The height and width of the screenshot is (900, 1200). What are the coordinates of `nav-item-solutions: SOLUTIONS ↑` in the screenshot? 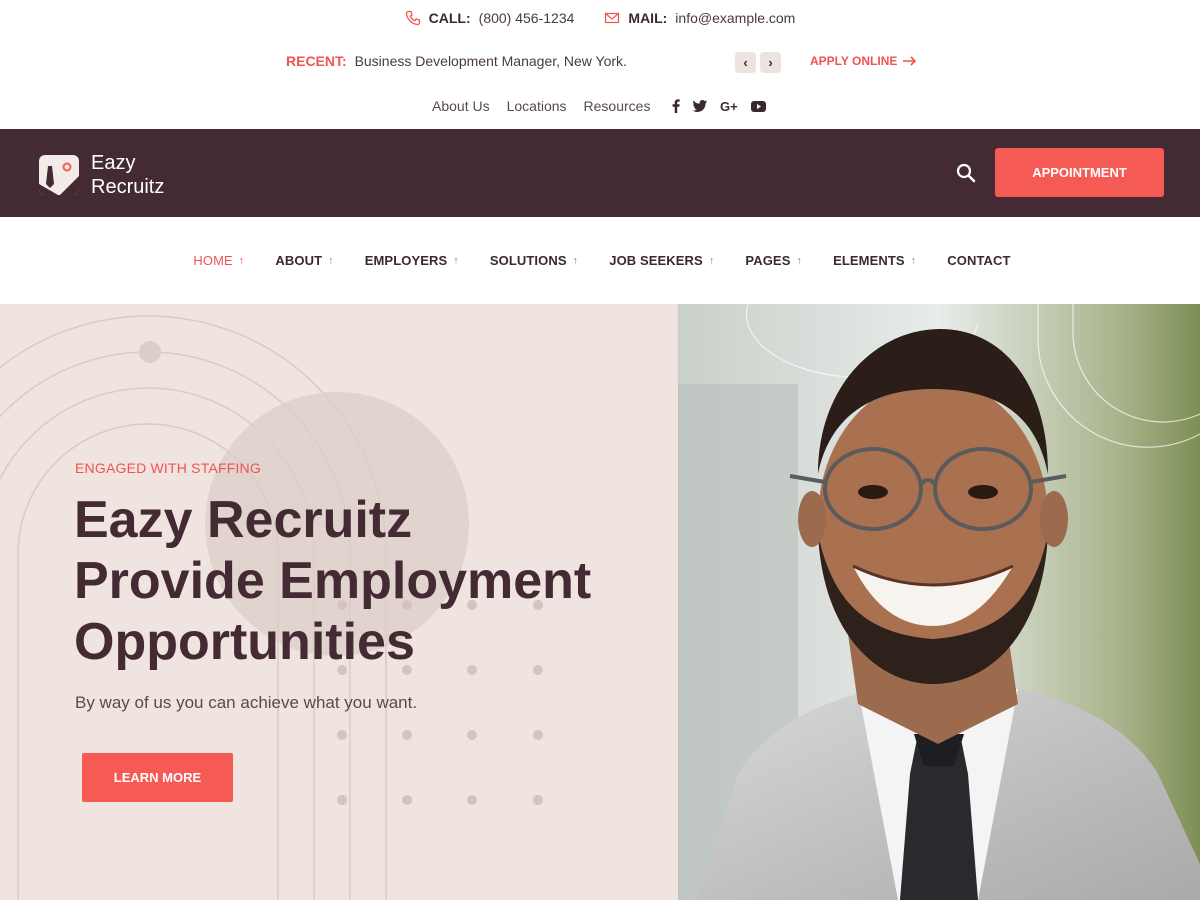 It's located at (534, 260).